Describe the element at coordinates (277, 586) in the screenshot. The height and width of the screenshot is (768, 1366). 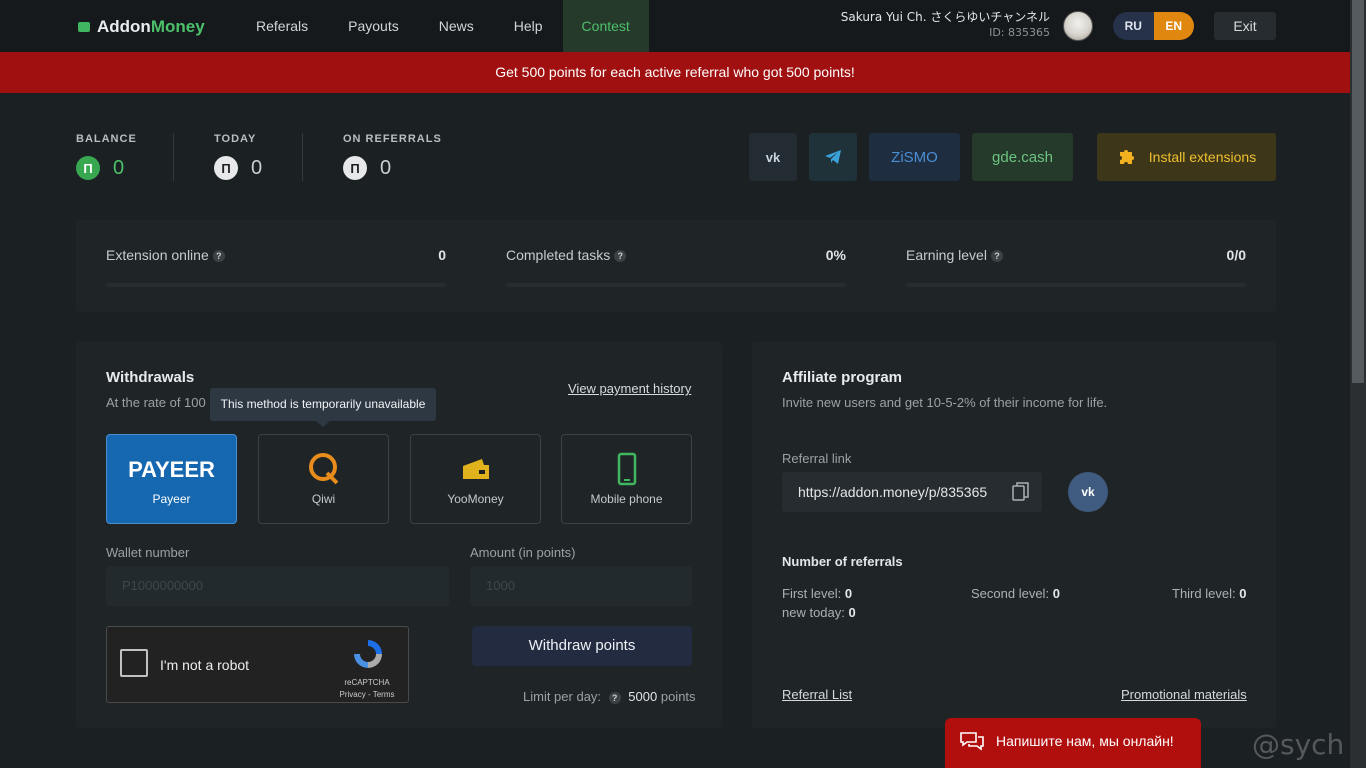
I see `wallet-input: P1000000000` at that location.